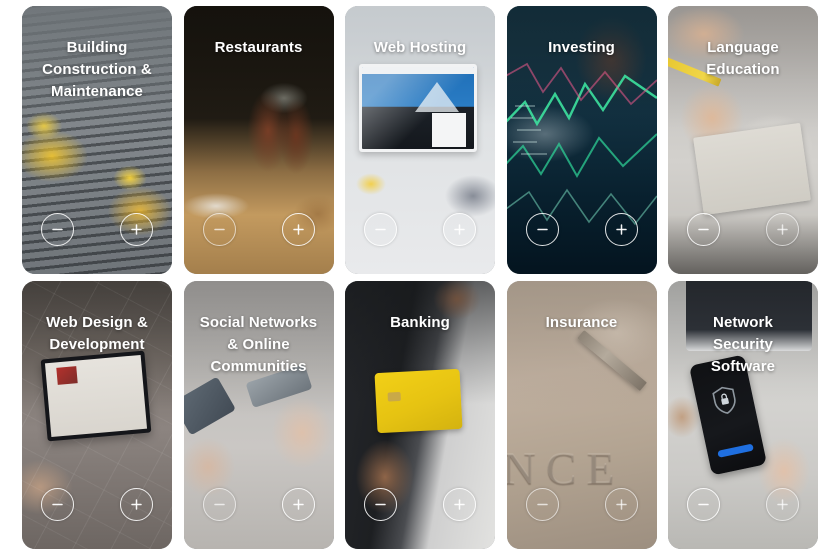 The width and height of the screenshot is (840, 556). I want to click on screen-thumbnail-graphic, so click(67, 375).